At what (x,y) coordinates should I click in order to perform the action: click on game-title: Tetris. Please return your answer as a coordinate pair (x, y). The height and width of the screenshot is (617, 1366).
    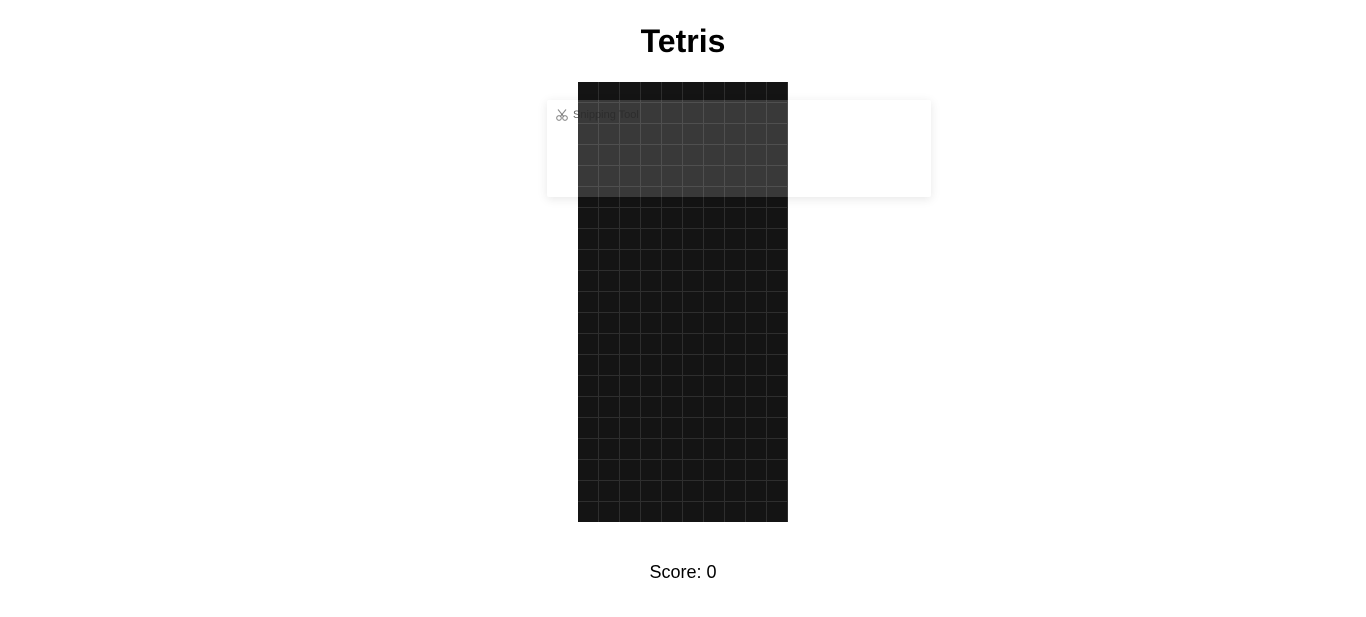
    Looking at the image, I should click on (683, 41).